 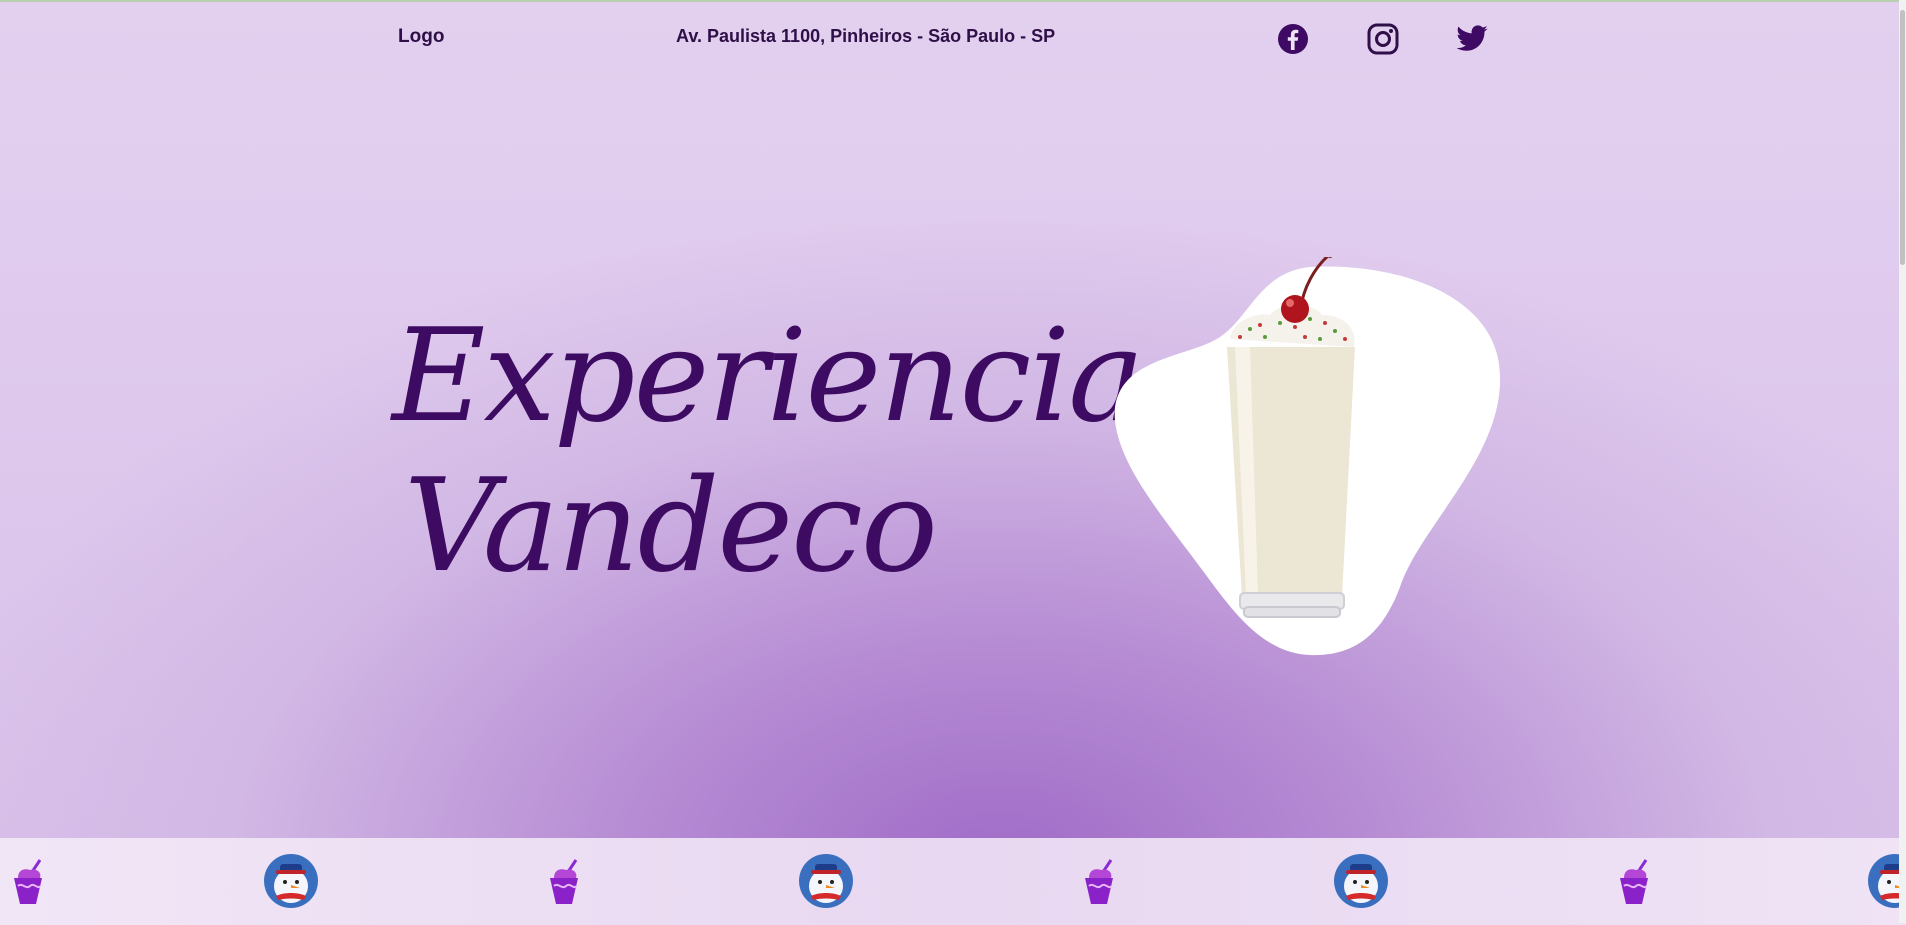 I want to click on hero-title-line-2: Vandeco, so click(x=671, y=526).